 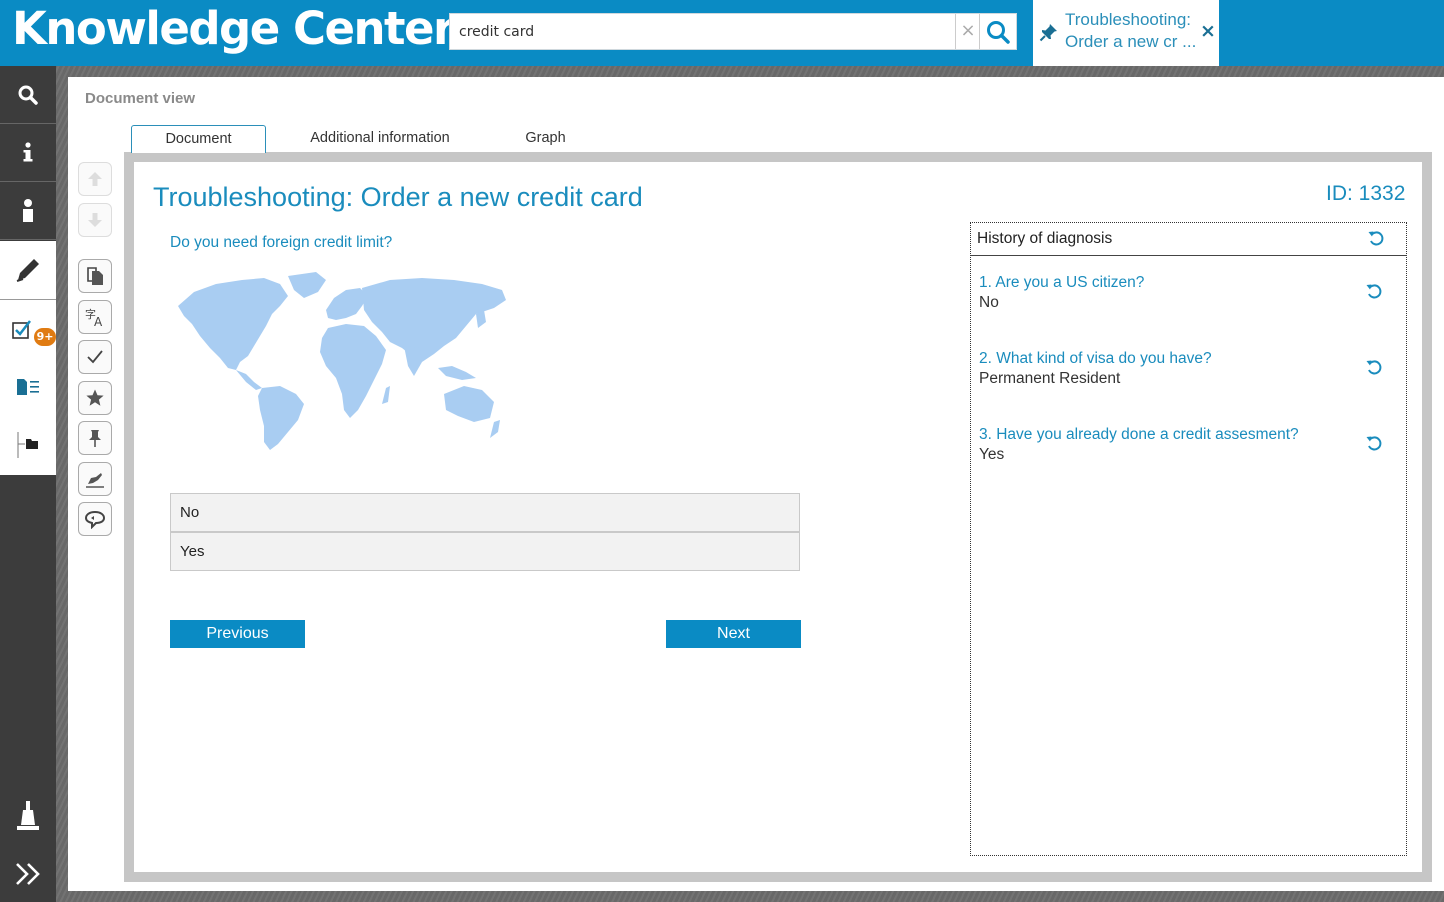 I want to click on move-down-button, so click(x=95, y=220).